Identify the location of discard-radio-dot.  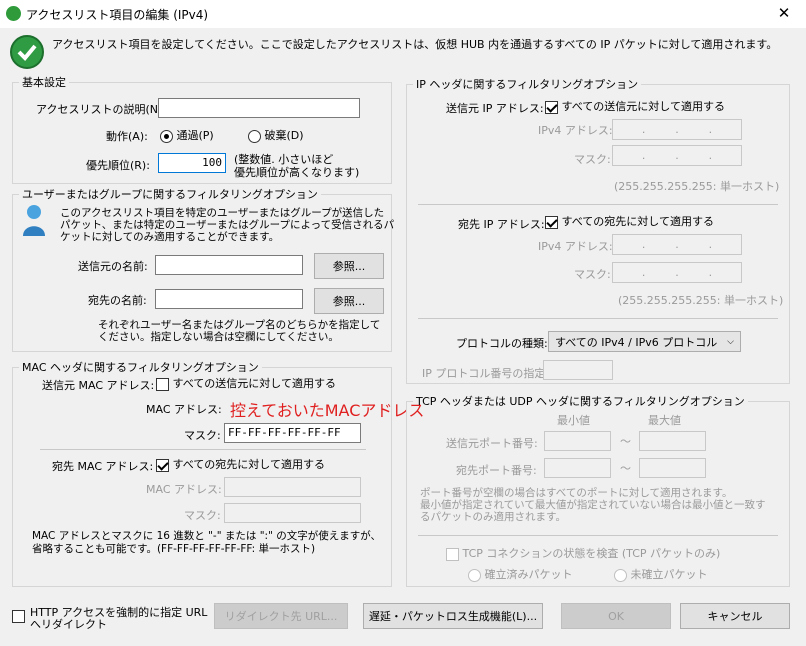
(254, 136).